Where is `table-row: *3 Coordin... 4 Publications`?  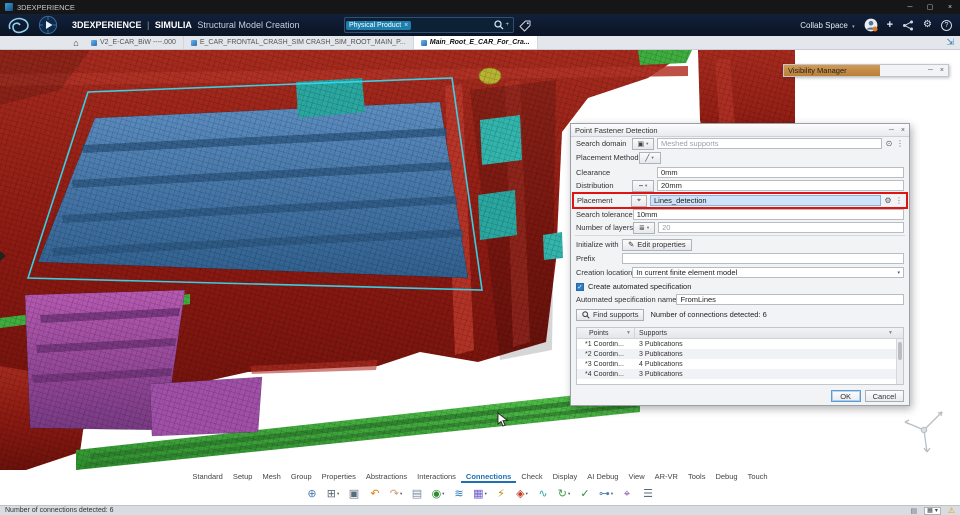
table-row: *3 Coordin... 4 Publications is located at coordinates (740, 364).